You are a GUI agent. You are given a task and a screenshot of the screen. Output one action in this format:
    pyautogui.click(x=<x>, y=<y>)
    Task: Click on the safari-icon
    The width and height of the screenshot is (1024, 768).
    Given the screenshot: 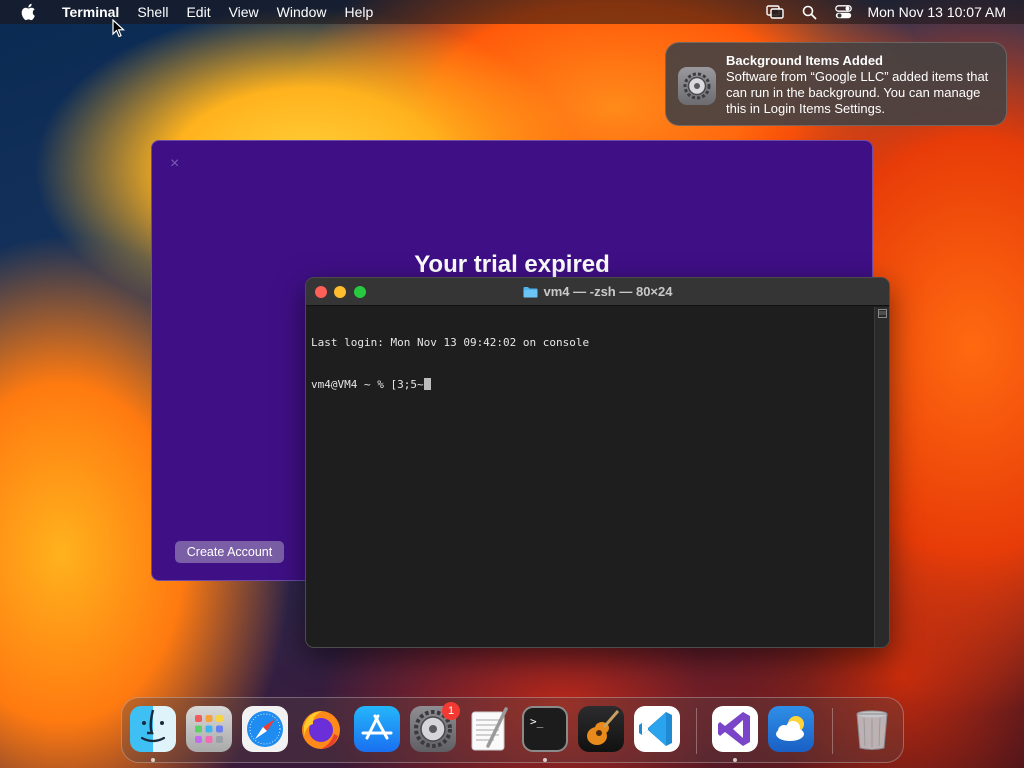 What is the action you would take?
    pyautogui.click(x=265, y=729)
    